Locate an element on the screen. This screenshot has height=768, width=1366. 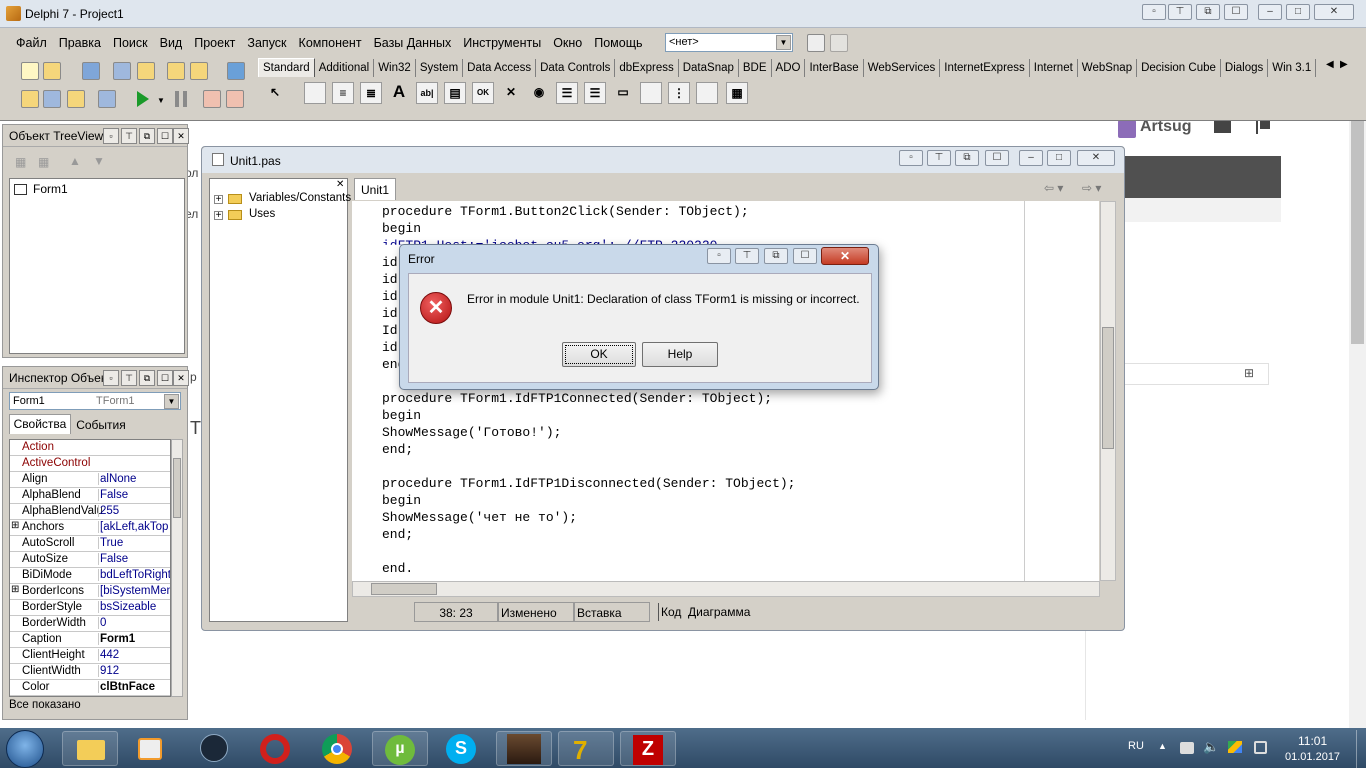
property-value: 0 is located at coordinates (134, 623).